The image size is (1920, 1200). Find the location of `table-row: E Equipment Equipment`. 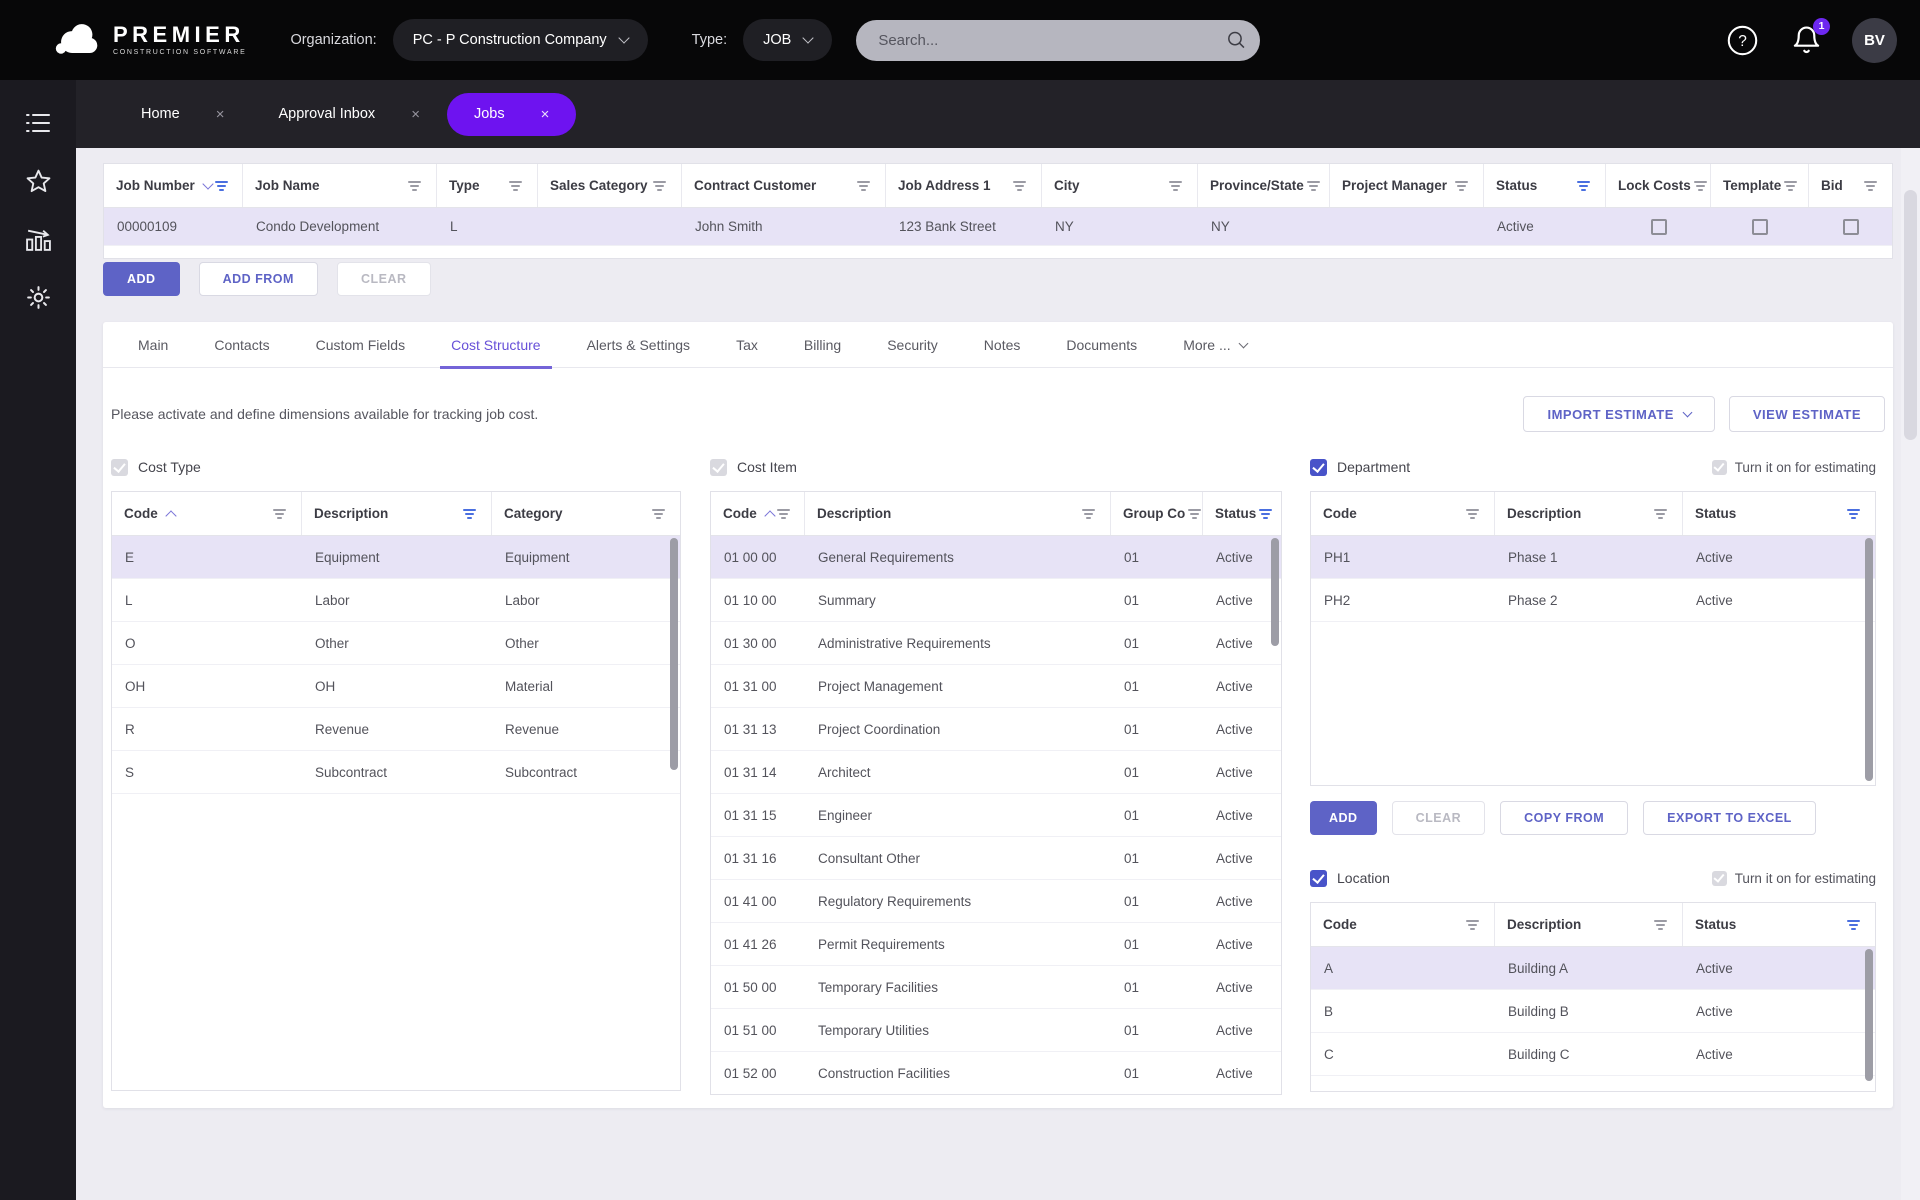

table-row: E Equipment Equipment is located at coordinates (396, 557).